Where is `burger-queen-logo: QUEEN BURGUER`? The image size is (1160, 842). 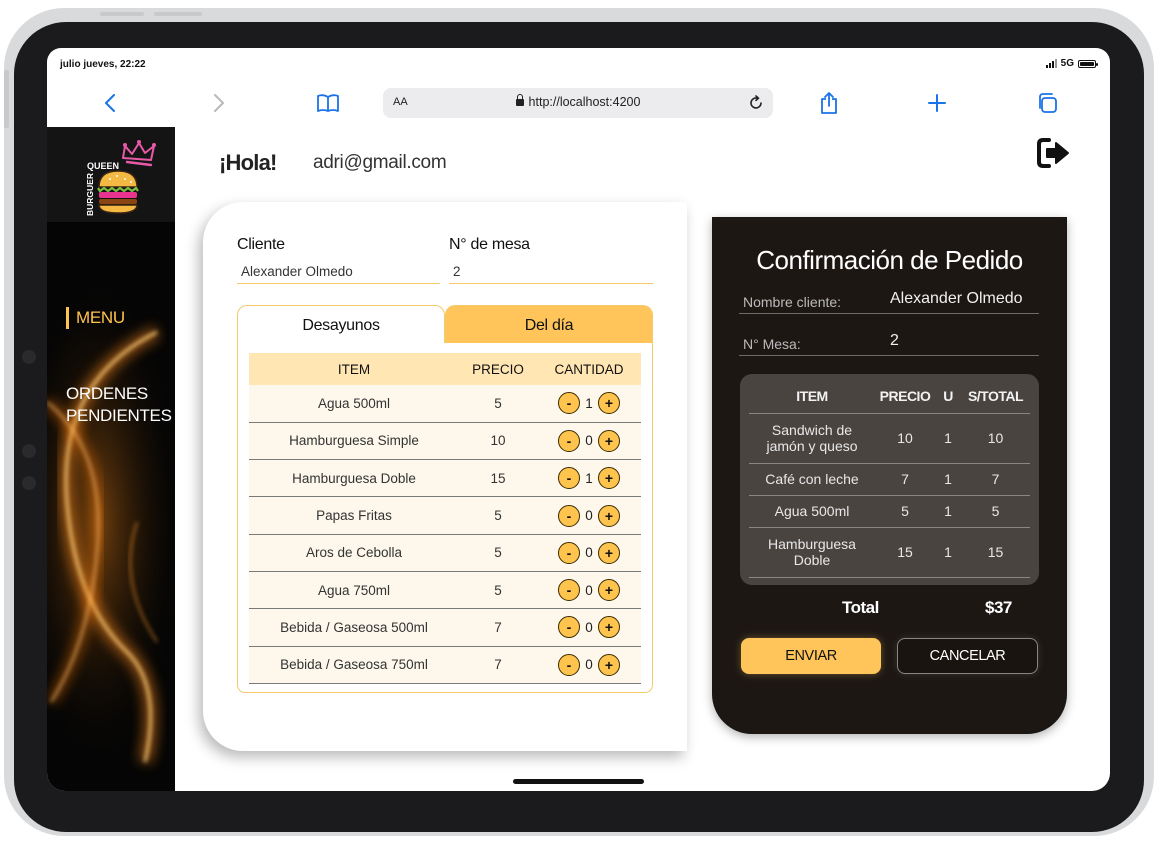 burger-queen-logo: QUEEN BURGUER is located at coordinates (111, 174).